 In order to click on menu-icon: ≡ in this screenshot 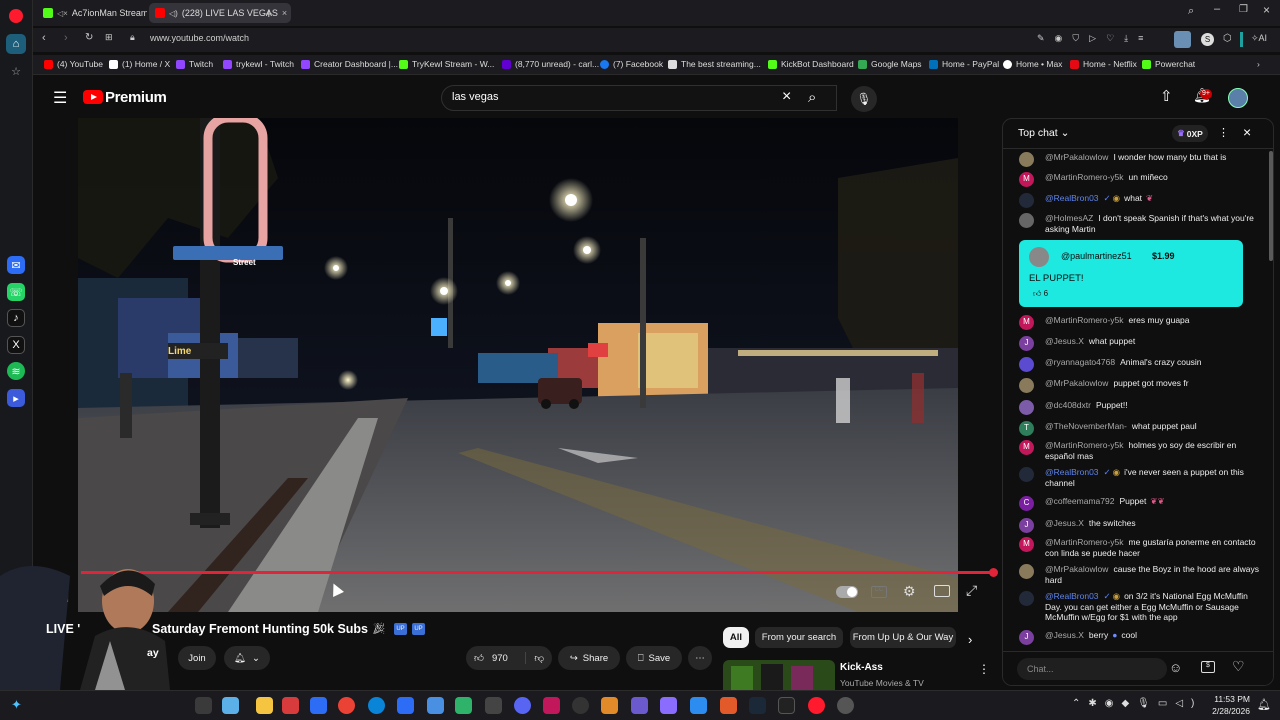, I will do `click(1140, 38)`.